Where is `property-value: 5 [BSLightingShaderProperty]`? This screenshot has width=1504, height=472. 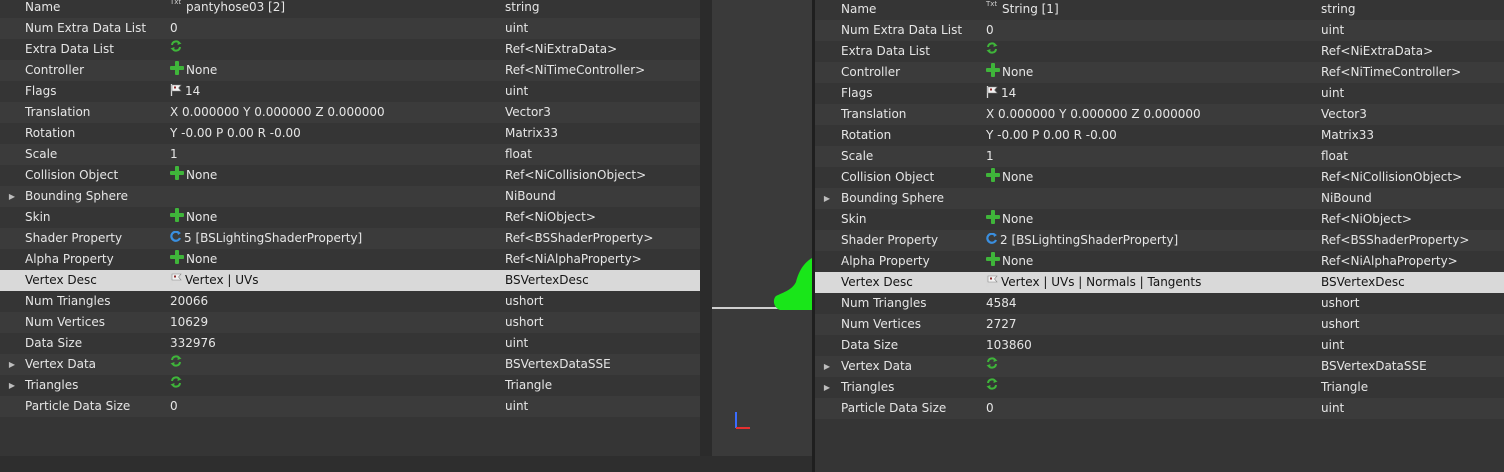 property-value: 5 [BSLightingShaderProperty] is located at coordinates (266, 238).